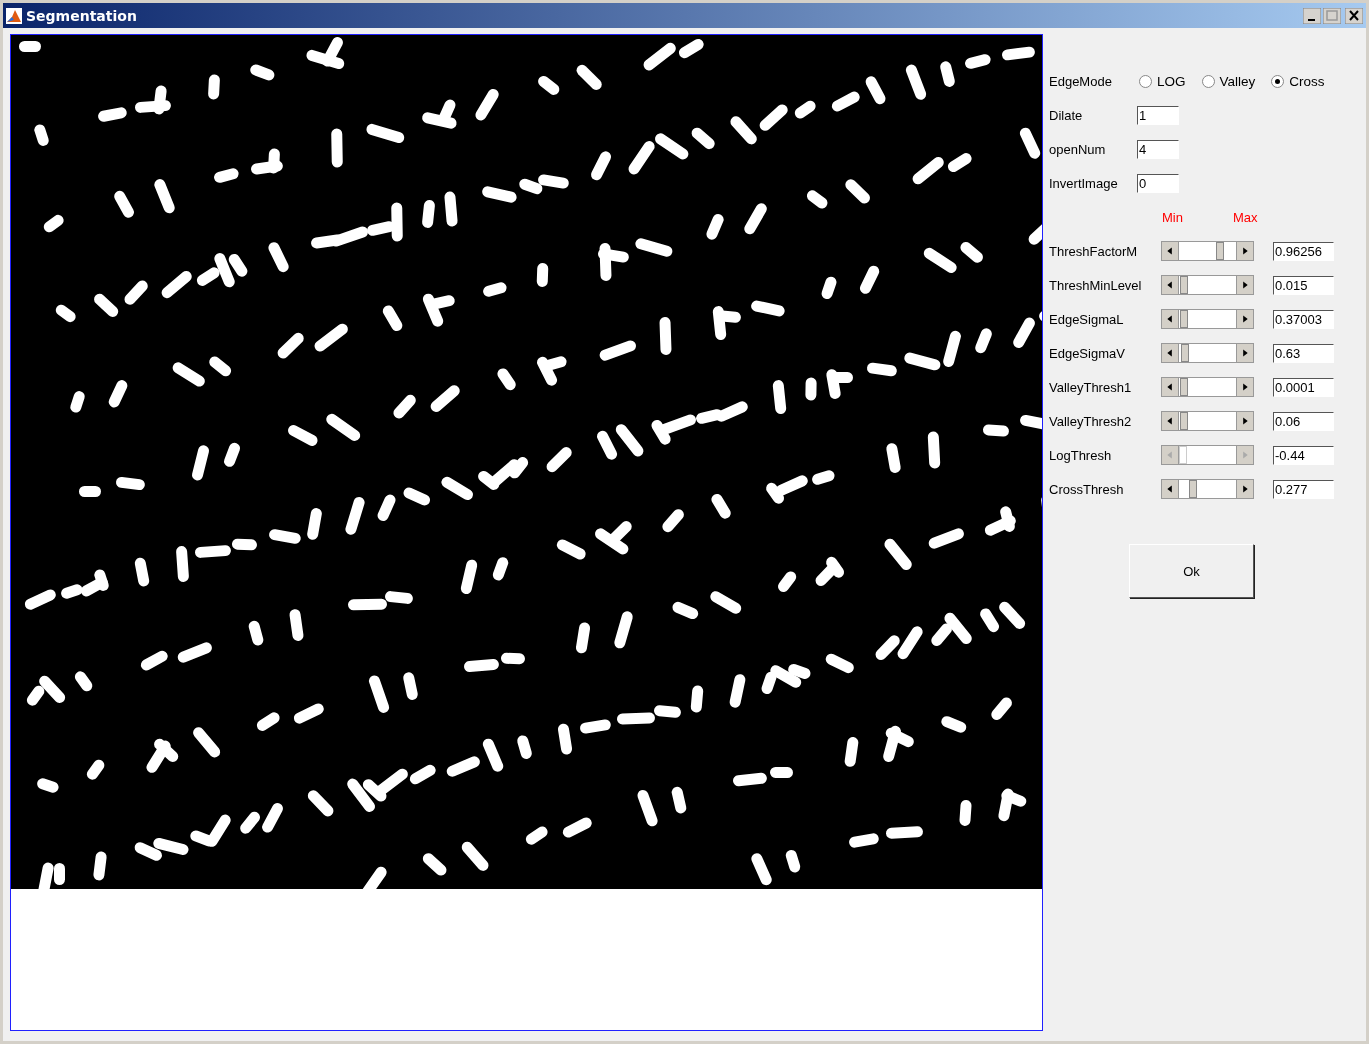 The image size is (1369, 1044). I want to click on slider-label: LogThresh, so click(1081, 455).